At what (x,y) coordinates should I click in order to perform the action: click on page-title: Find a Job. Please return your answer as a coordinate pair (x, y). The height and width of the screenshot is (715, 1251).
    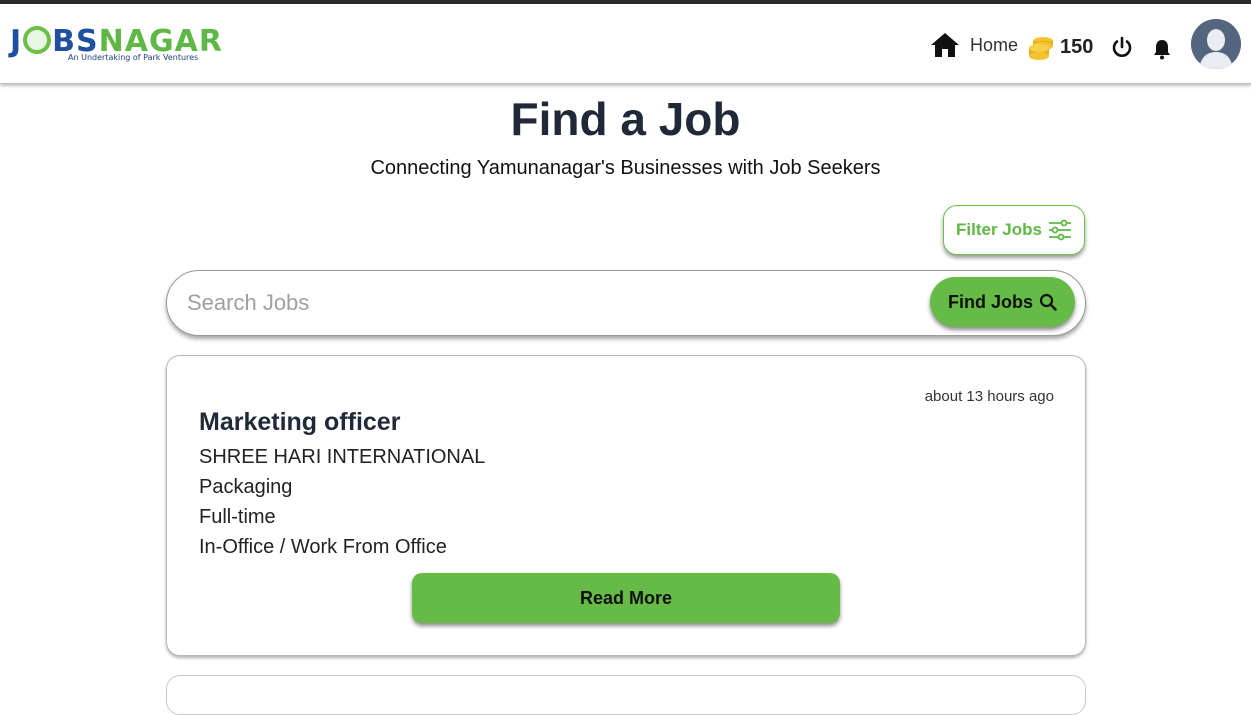
    Looking at the image, I should click on (625, 119).